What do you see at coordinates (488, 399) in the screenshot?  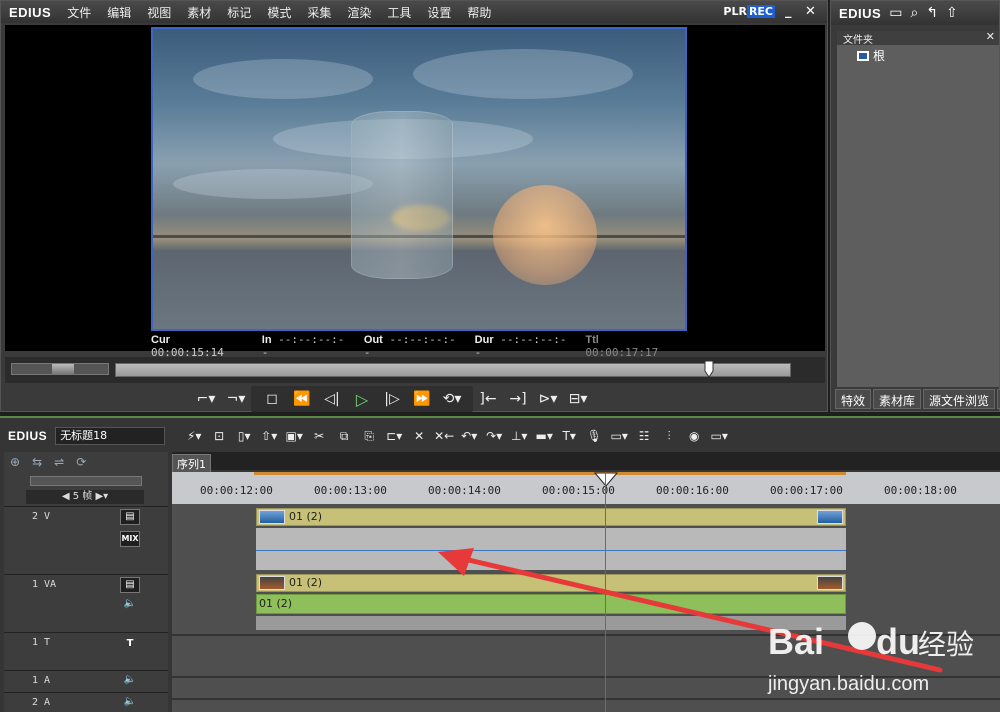 I see `jump-in-icon: ]←` at bounding box center [488, 399].